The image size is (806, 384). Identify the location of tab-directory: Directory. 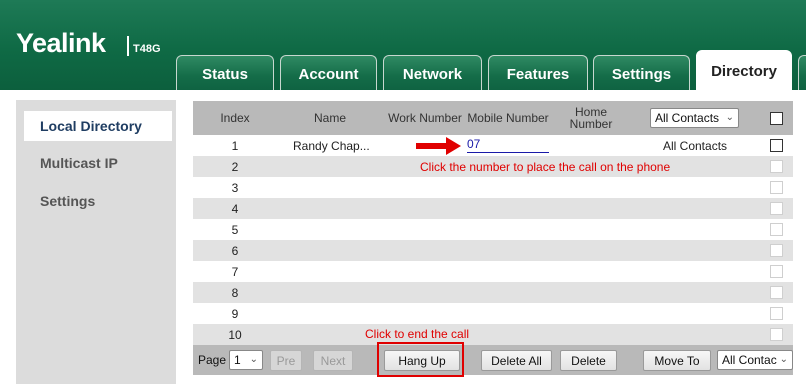
(744, 70).